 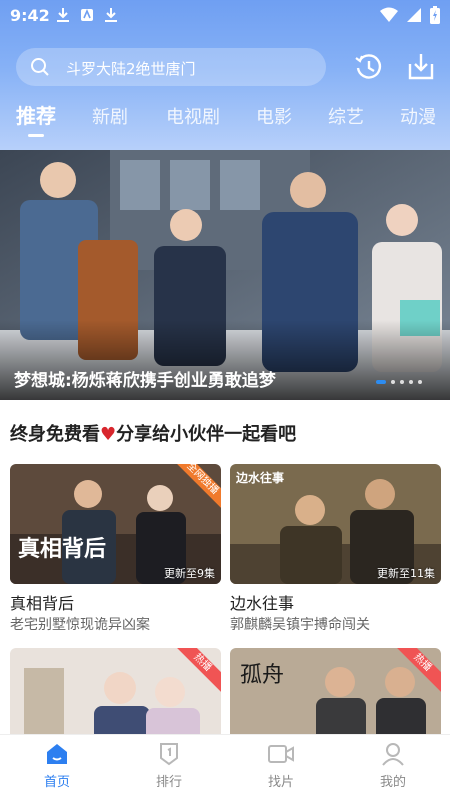 What do you see at coordinates (274, 116) in the screenshot?
I see `tab-movie: 电影` at bounding box center [274, 116].